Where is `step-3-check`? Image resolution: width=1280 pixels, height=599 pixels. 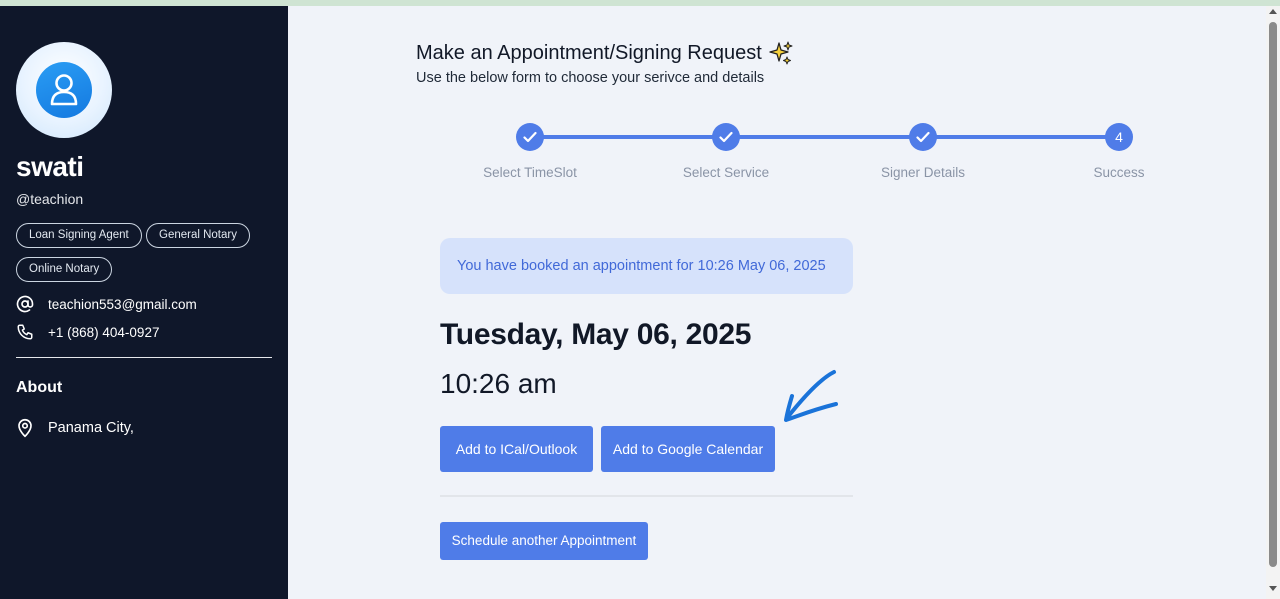
step-3-check is located at coordinates (923, 137).